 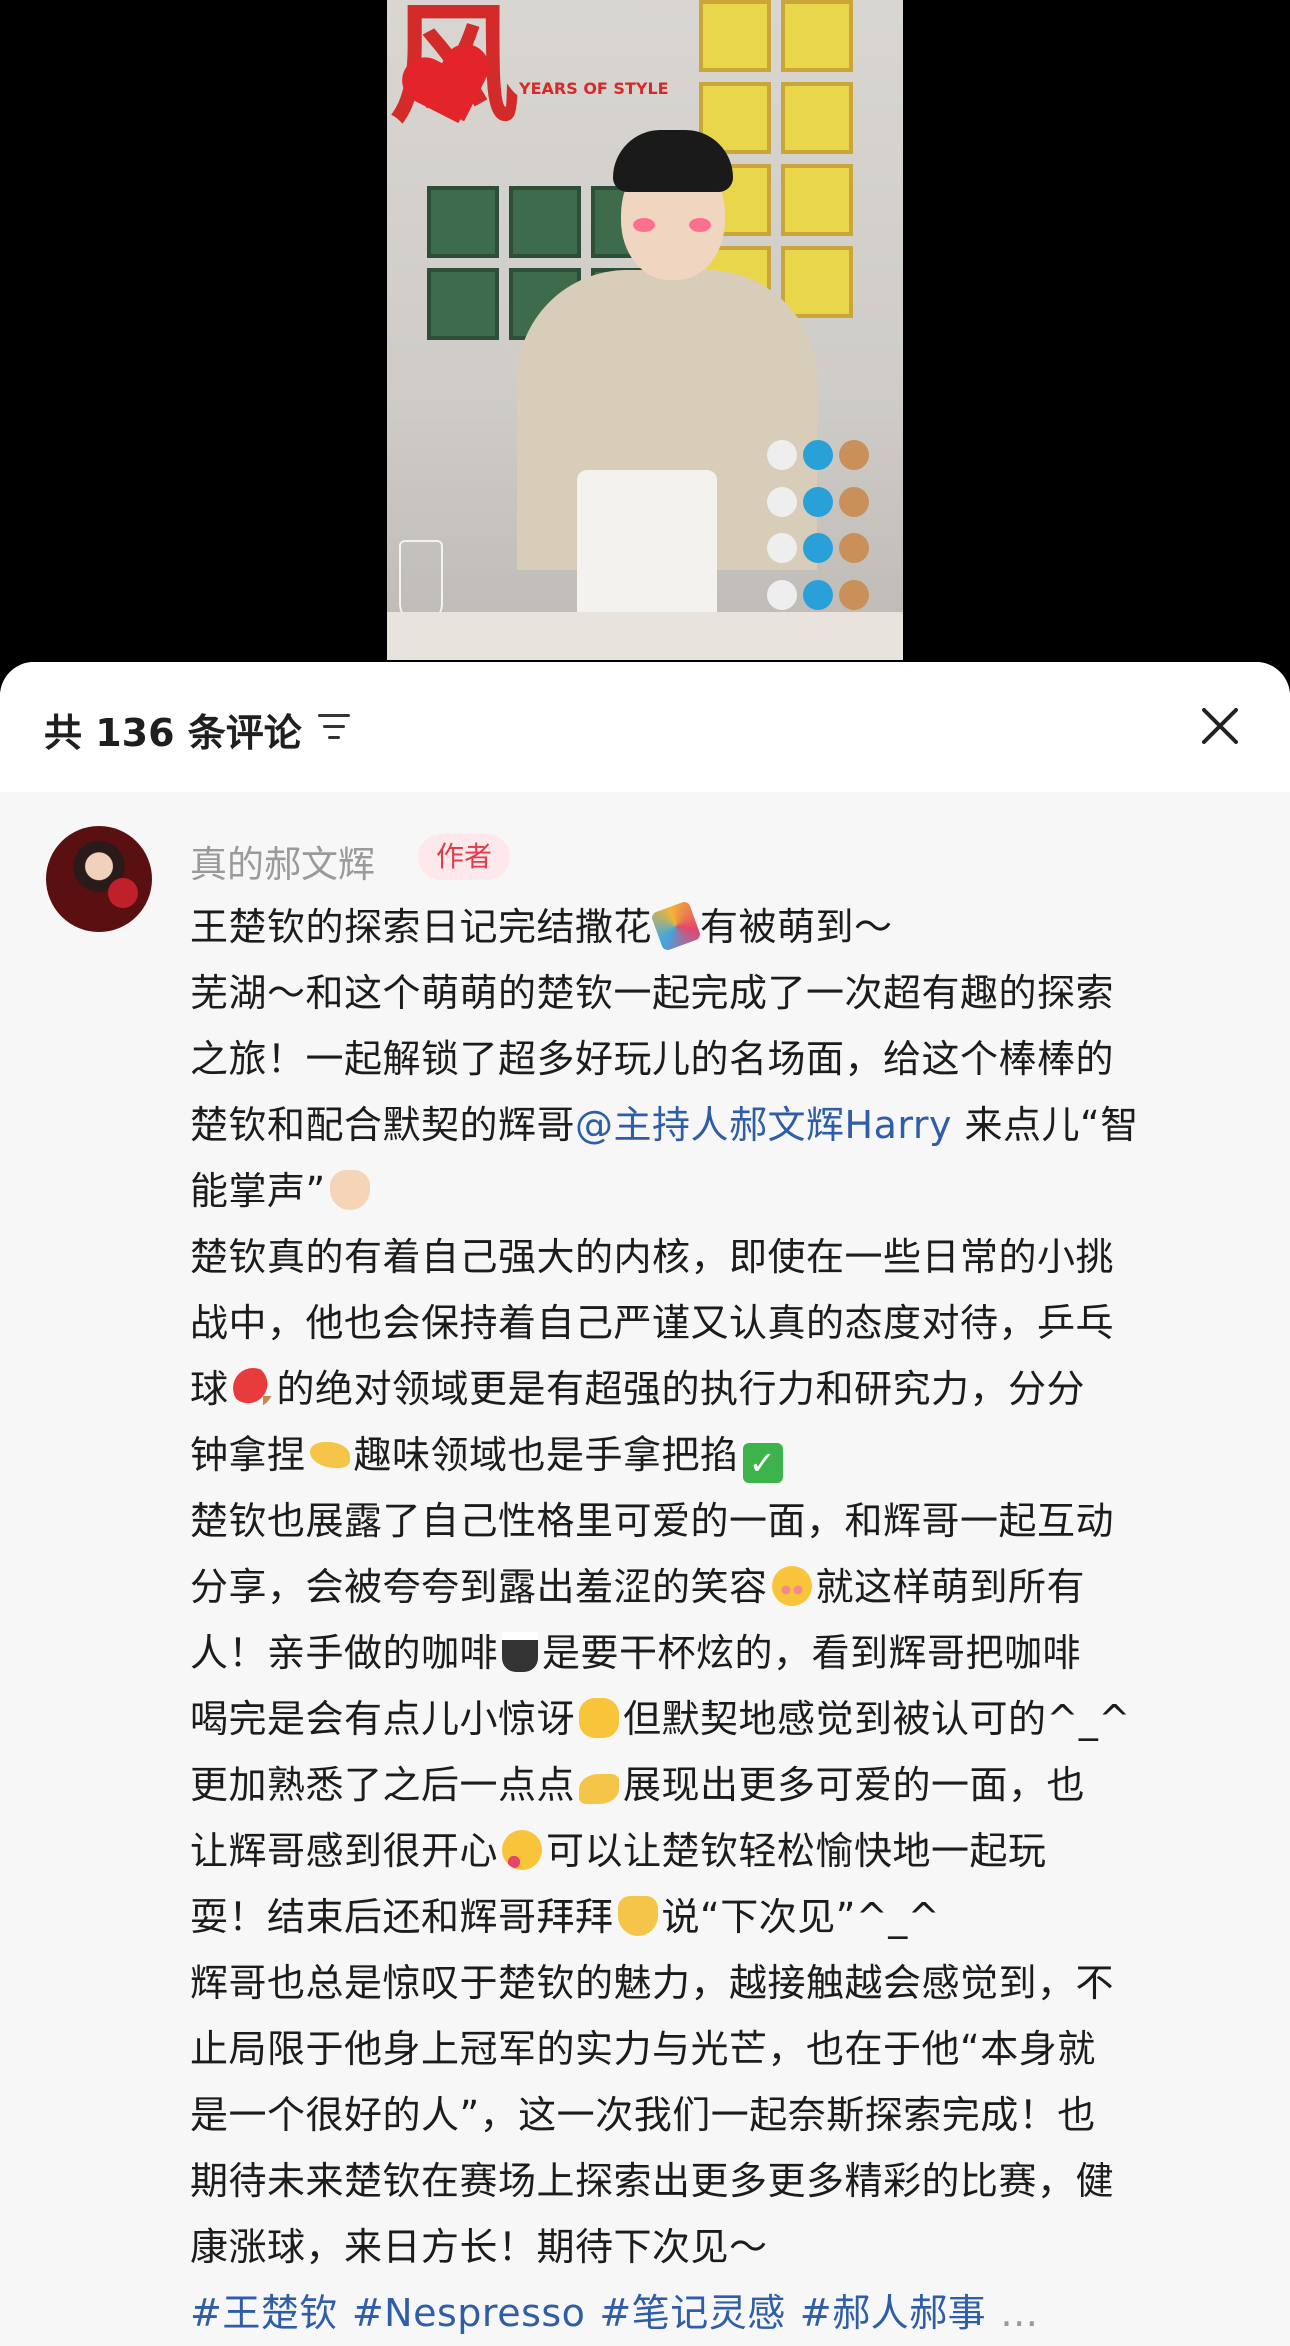 I want to click on check-mark-icon: ✓, so click(x=762, y=1463).